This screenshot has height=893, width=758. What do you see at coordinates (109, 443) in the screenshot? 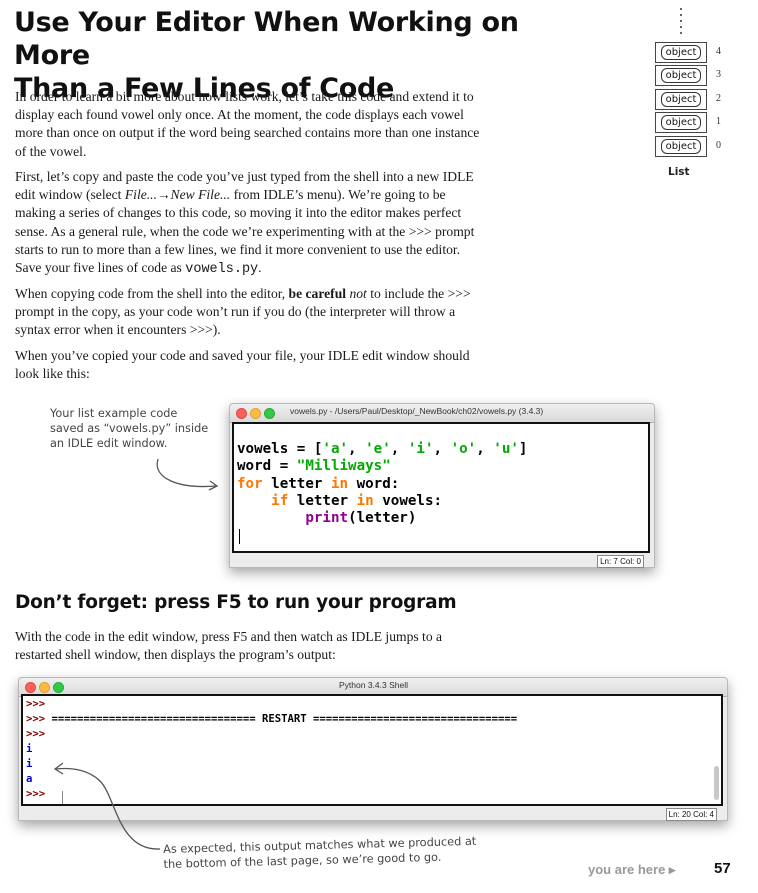
I see `editor-annotation-line: an IDLE edit window.` at bounding box center [109, 443].